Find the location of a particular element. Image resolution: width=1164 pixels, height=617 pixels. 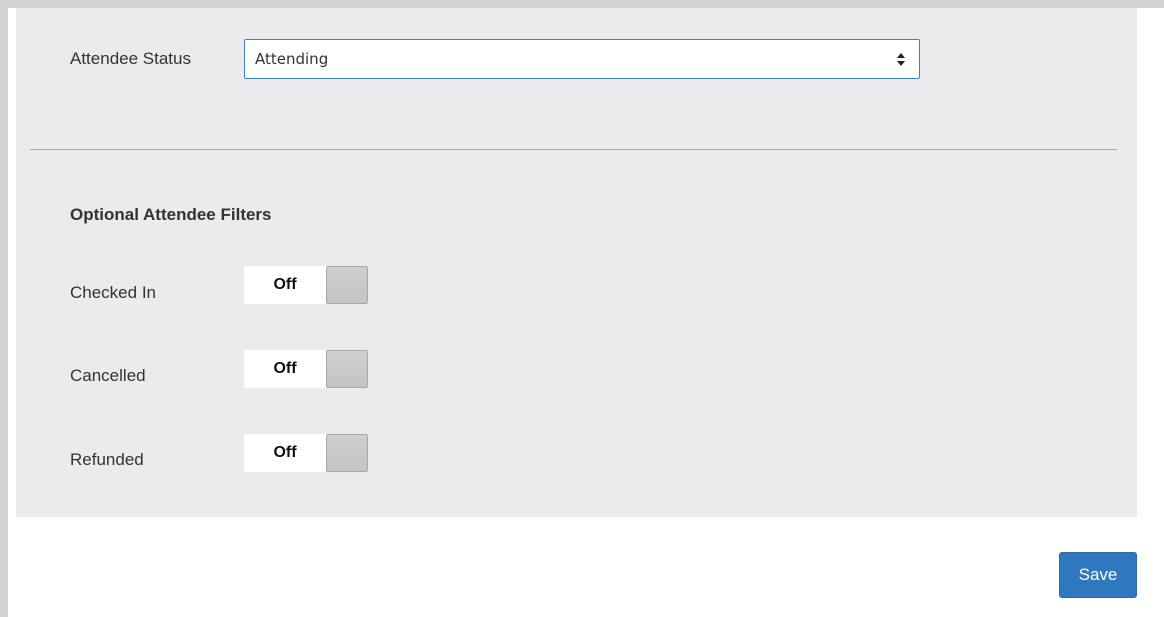

section-divider is located at coordinates (573, 149).